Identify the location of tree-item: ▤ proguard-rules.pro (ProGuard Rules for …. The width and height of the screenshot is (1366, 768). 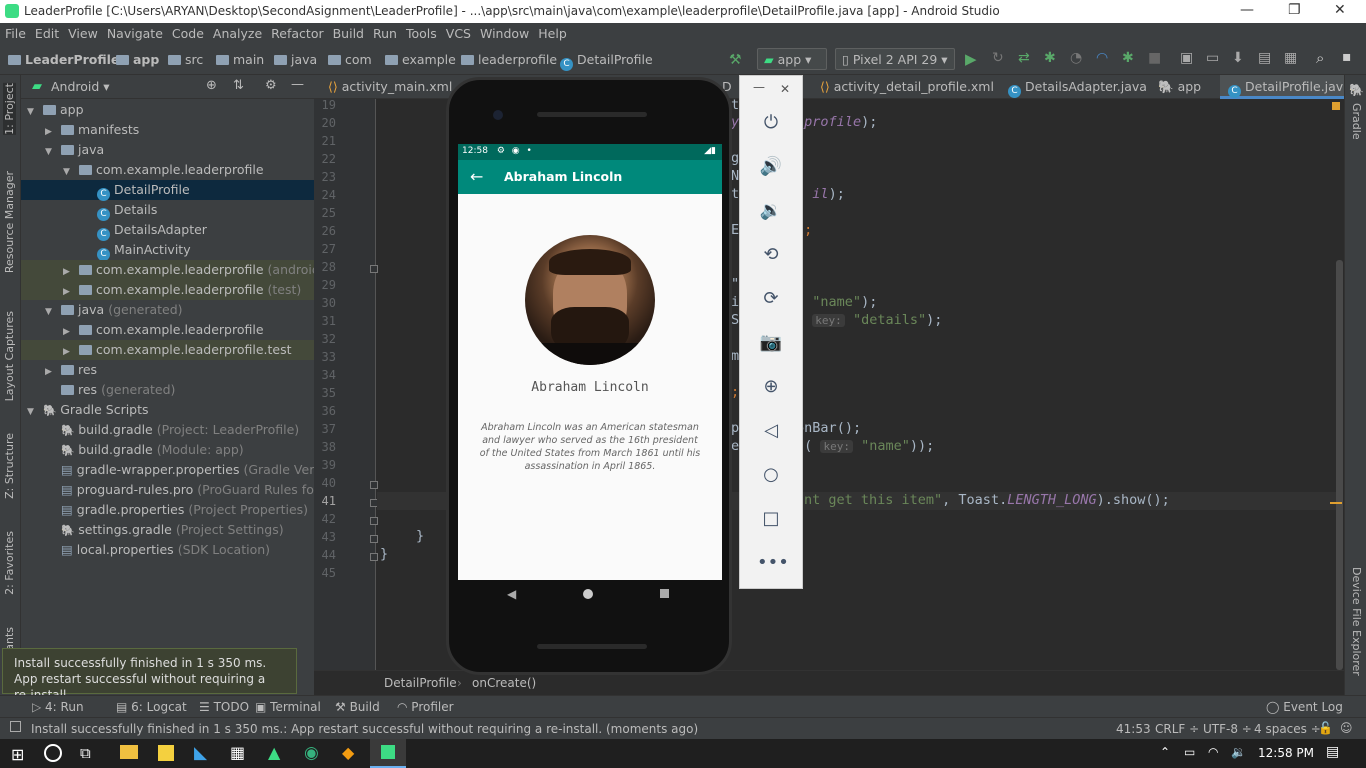
(186, 490).